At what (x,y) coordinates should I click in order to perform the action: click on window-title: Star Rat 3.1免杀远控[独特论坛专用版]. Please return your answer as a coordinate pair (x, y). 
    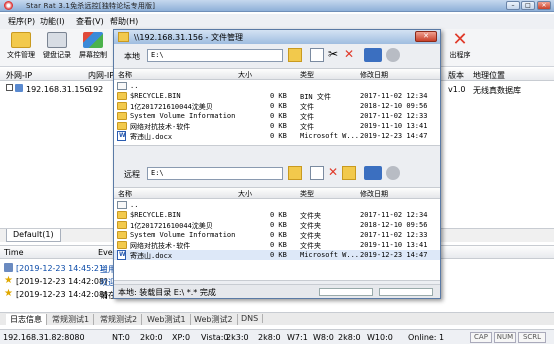
    Looking at the image, I should click on (91, 6).